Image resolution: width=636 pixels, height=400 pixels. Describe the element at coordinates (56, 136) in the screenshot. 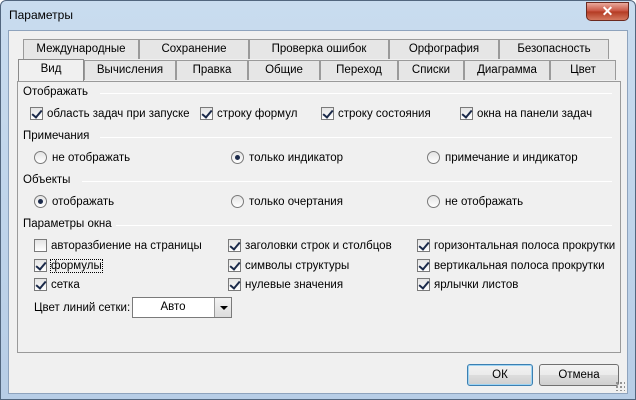

I see `group-title-comments: Примечания` at that location.